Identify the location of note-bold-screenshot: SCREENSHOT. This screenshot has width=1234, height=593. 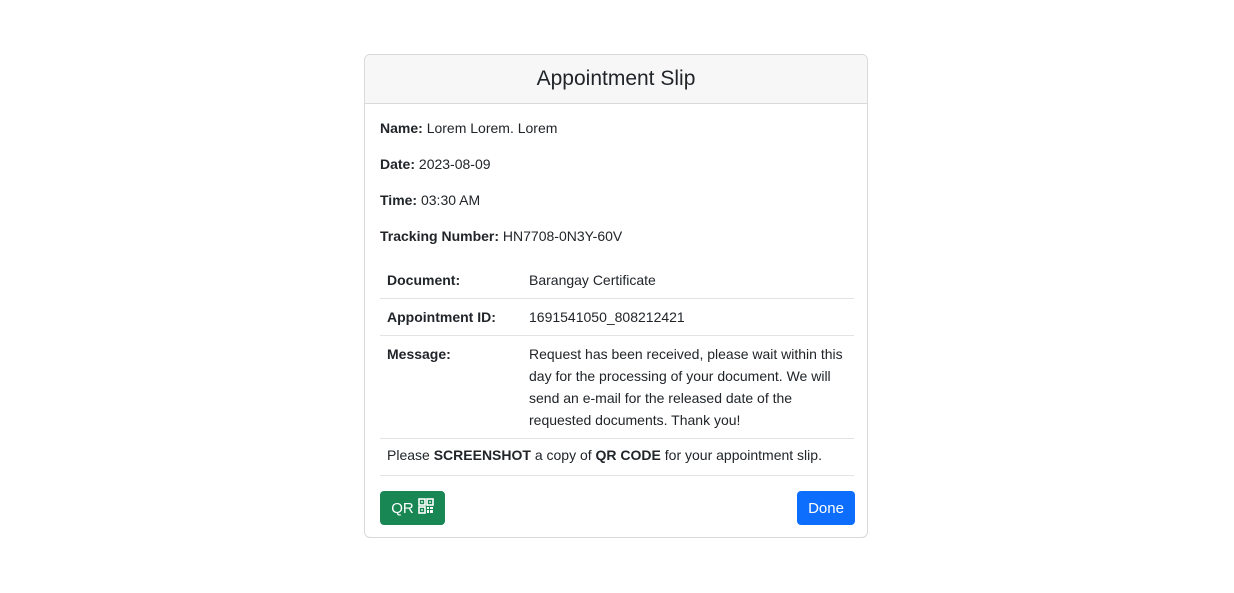
(482, 455).